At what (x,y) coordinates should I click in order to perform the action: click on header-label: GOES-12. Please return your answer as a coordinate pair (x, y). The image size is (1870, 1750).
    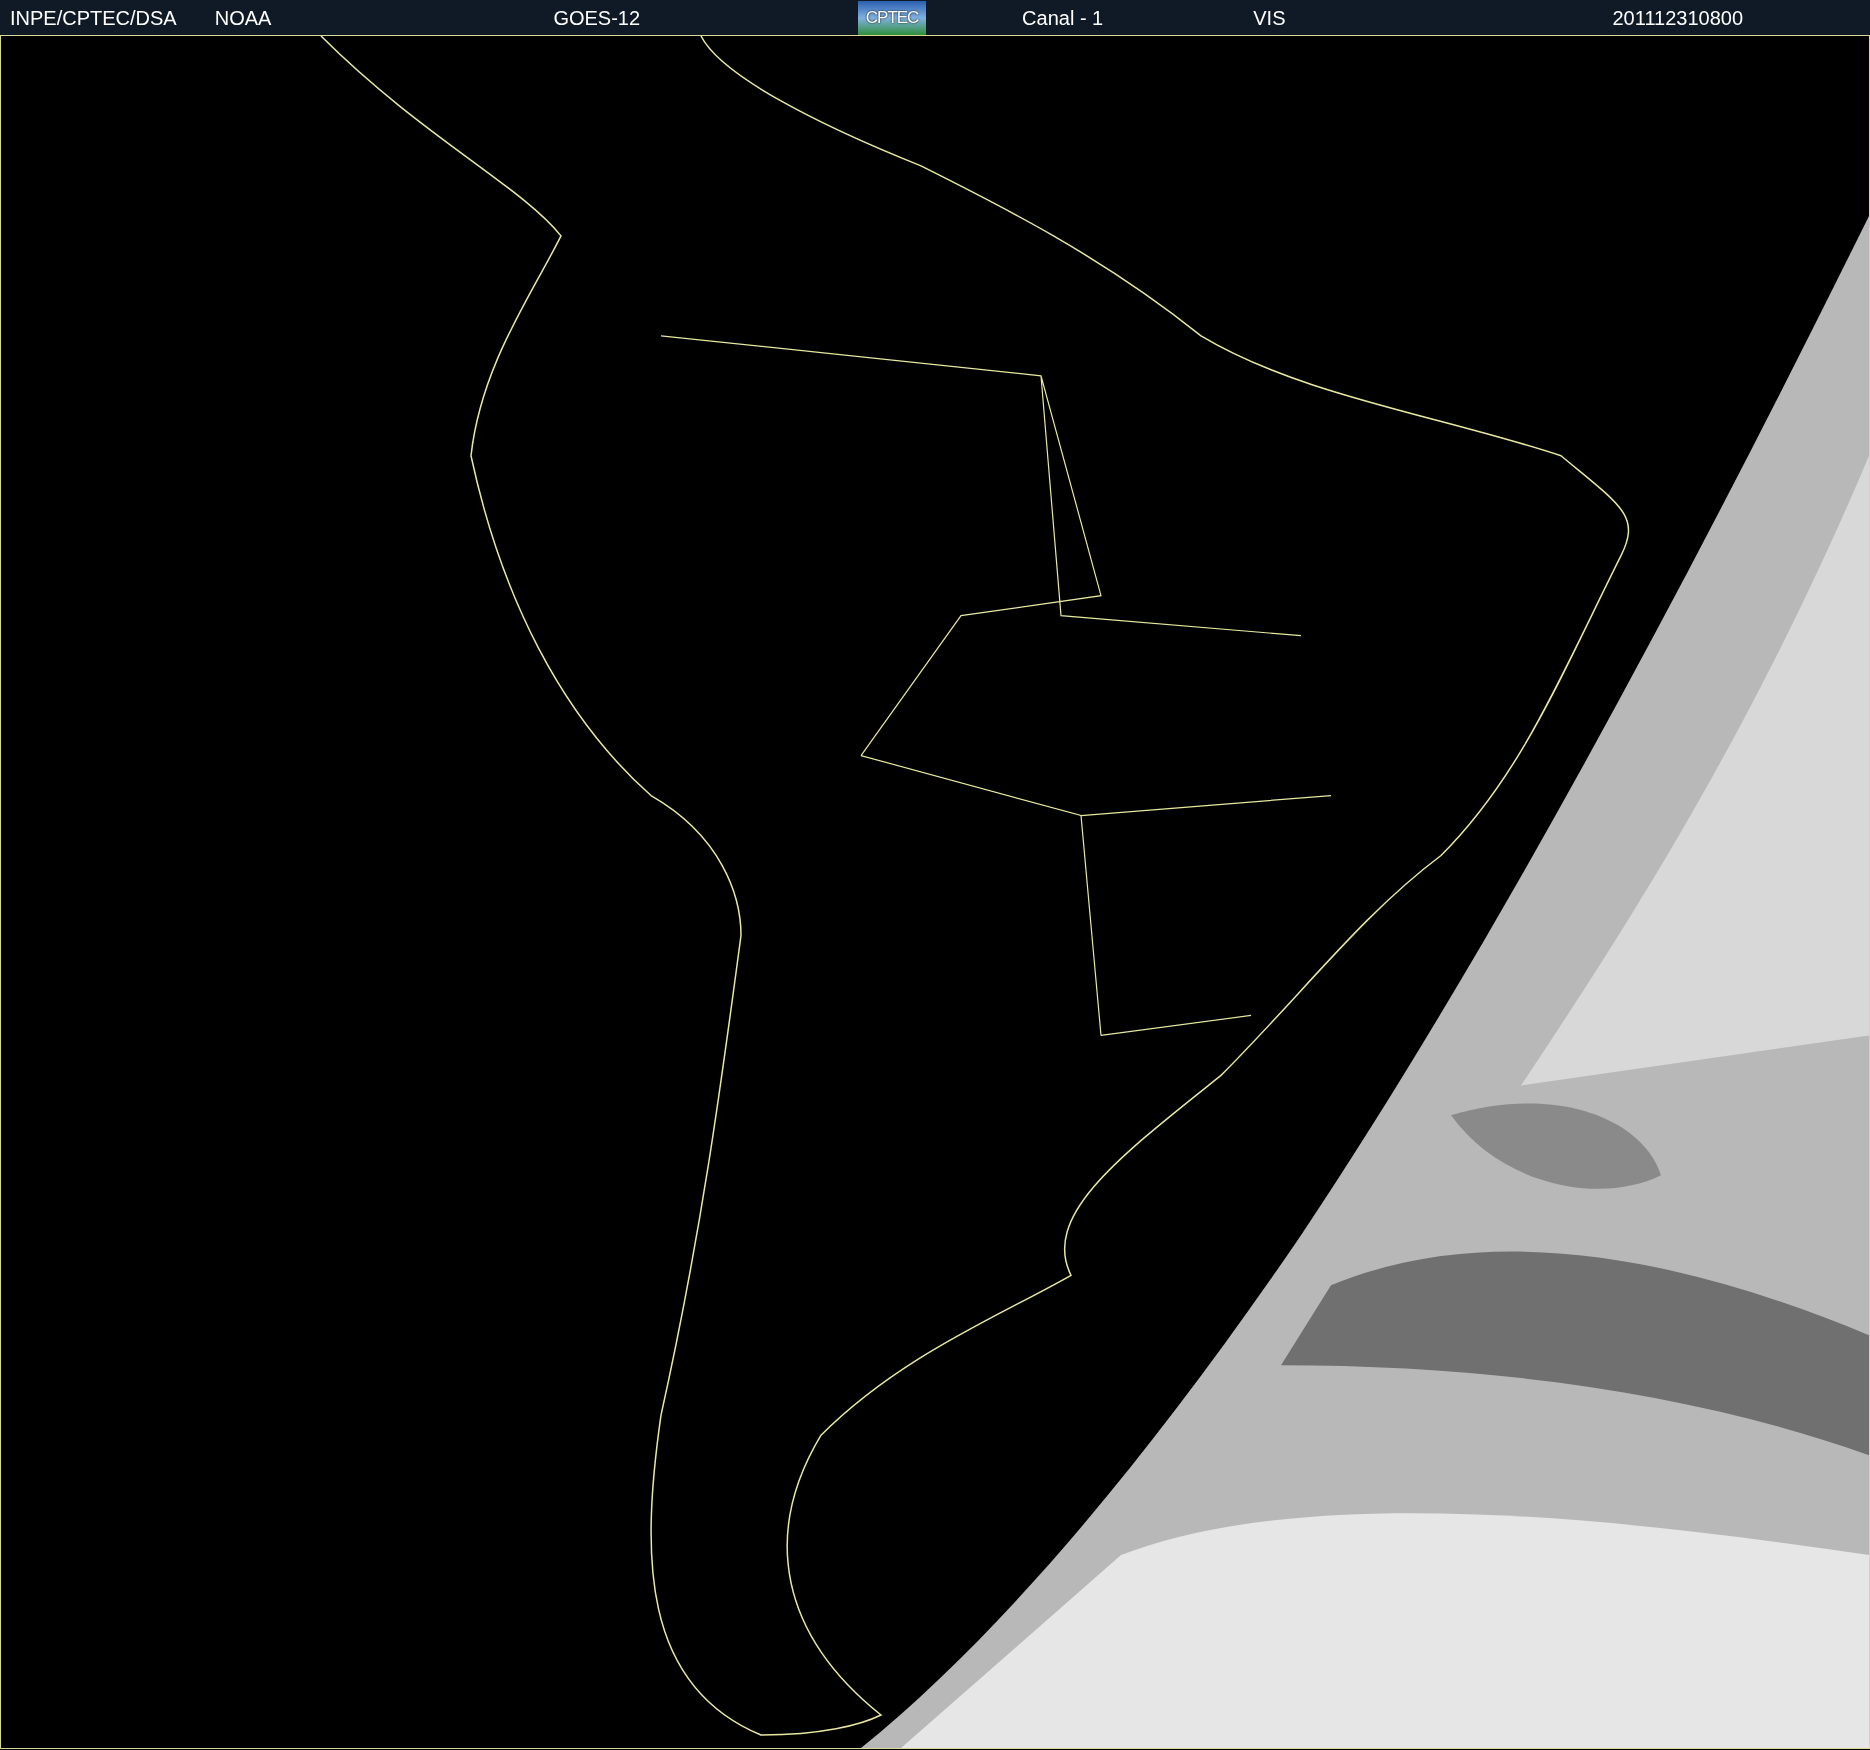
    Looking at the image, I should click on (597, 18).